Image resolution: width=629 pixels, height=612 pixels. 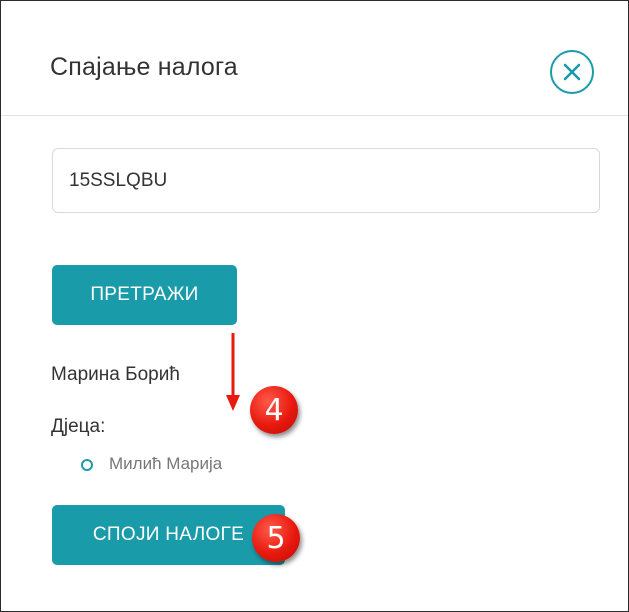 I want to click on annotation-badge-5: 5, so click(x=276, y=538).